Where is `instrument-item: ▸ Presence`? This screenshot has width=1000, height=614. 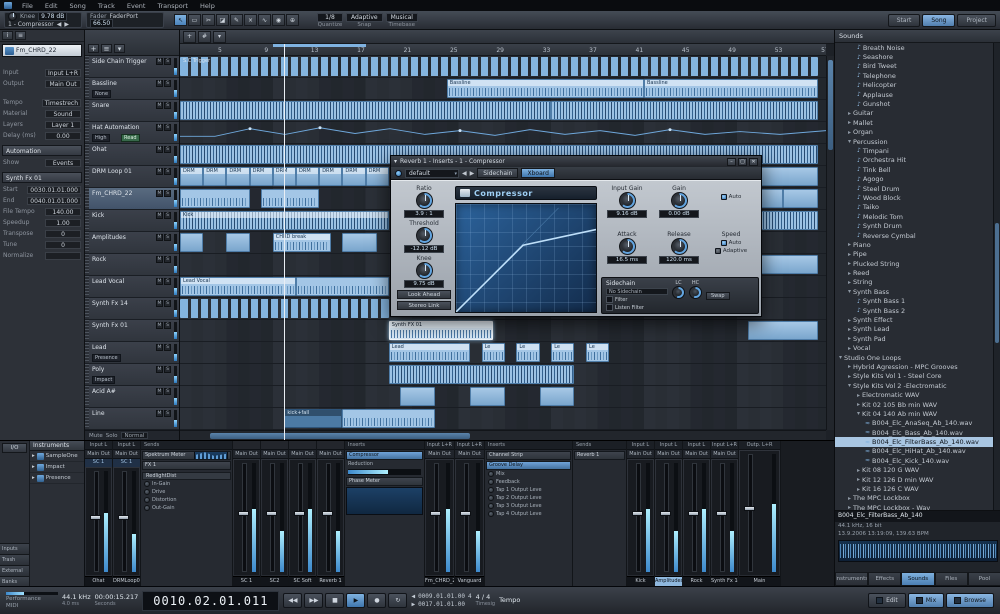
instrument-item: ▸ Presence is located at coordinates (57, 478).